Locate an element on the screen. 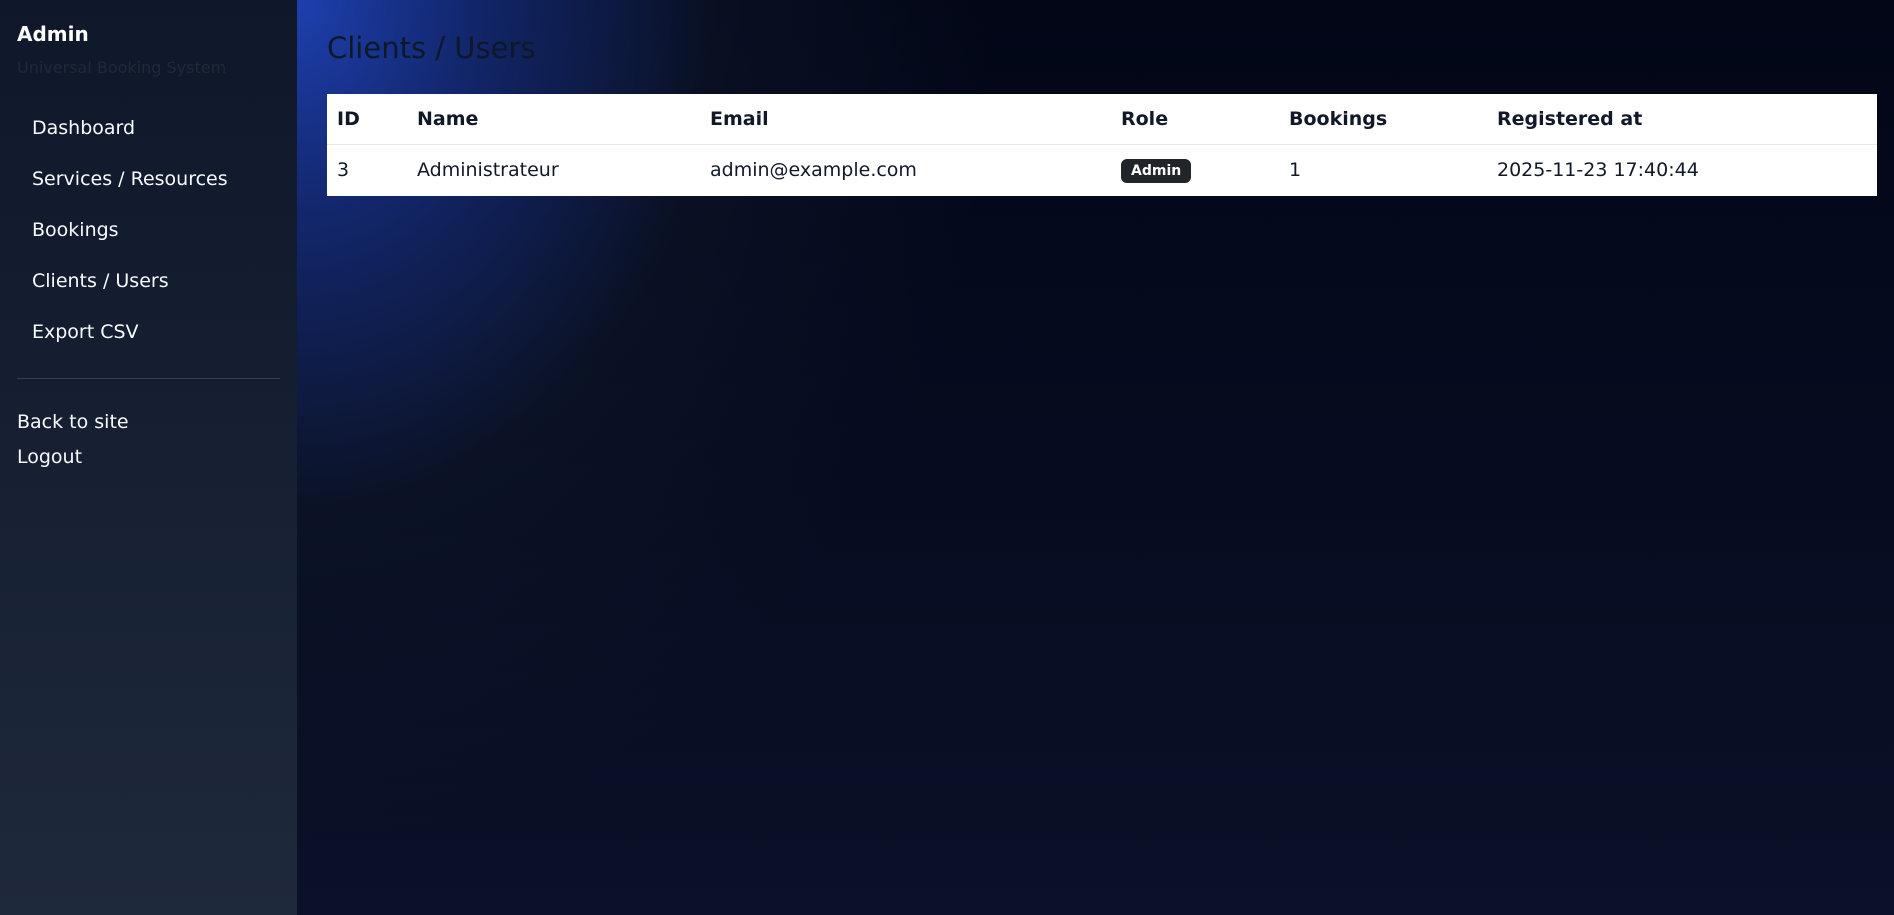 The image size is (1894, 915). sidebar-divider is located at coordinates (148, 378).